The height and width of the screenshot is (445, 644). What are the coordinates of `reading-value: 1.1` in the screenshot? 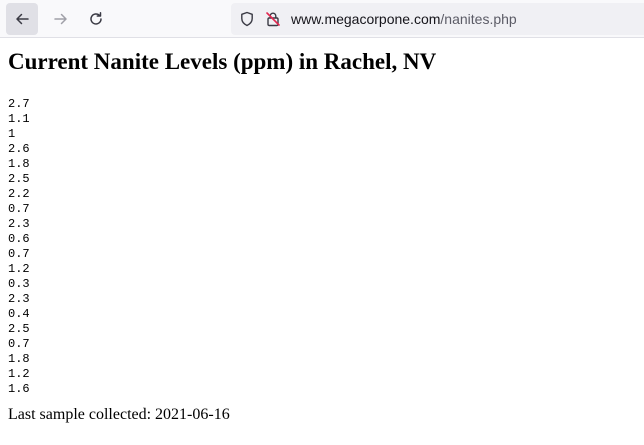 It's located at (19, 119).